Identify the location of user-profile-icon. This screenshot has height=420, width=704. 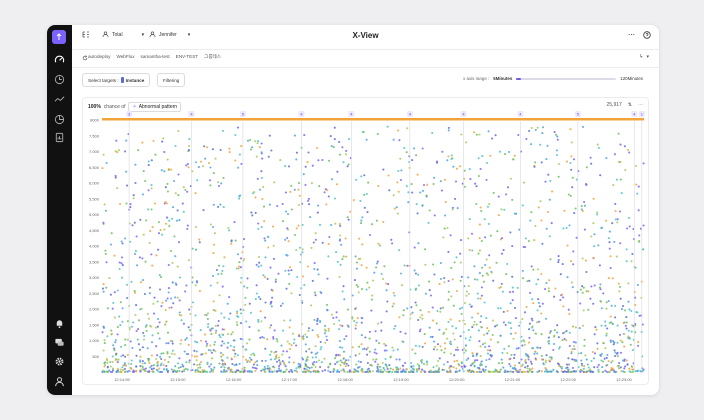
(59, 381).